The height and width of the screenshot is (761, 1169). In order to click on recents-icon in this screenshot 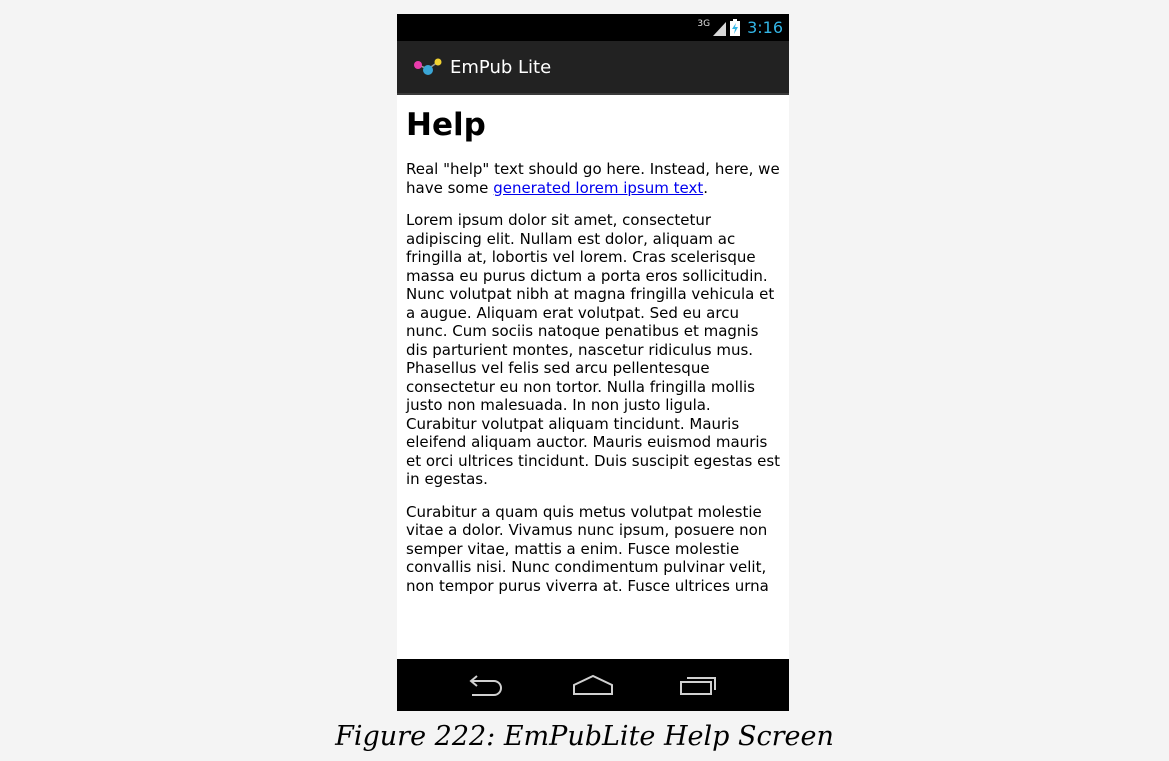, I will do `click(698, 686)`.